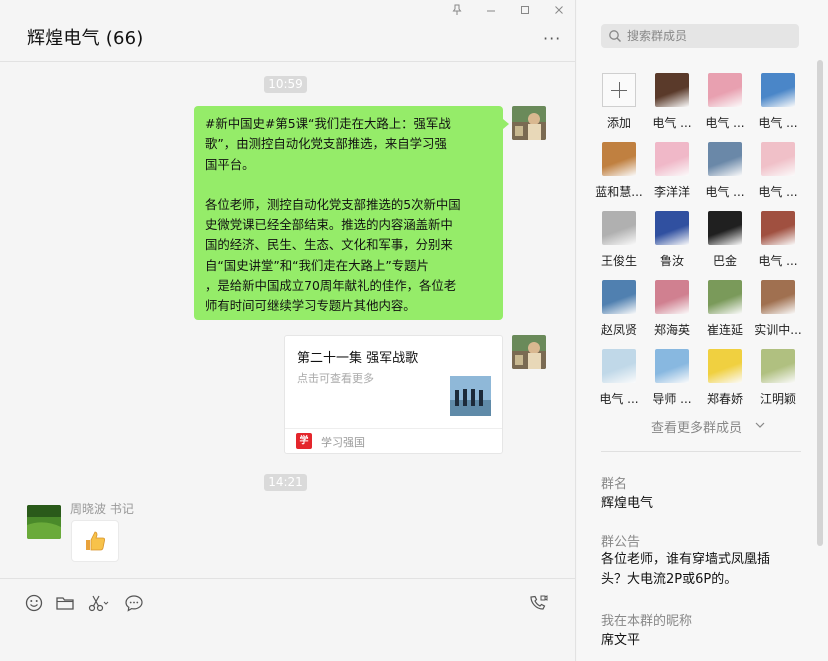 The width and height of the screenshot is (828, 661). Describe the element at coordinates (538, 603) in the screenshot. I see `video-call-icon` at that location.